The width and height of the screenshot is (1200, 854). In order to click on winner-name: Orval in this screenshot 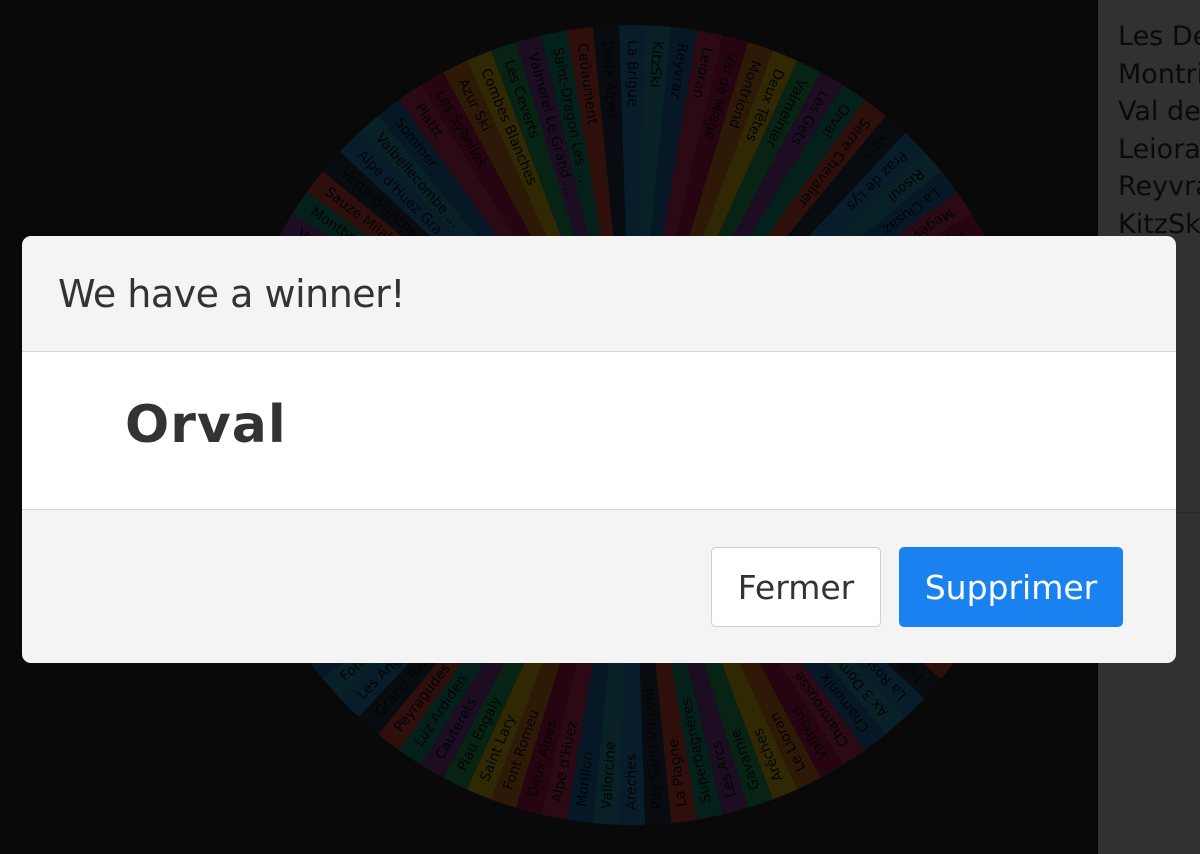, I will do `click(206, 424)`.